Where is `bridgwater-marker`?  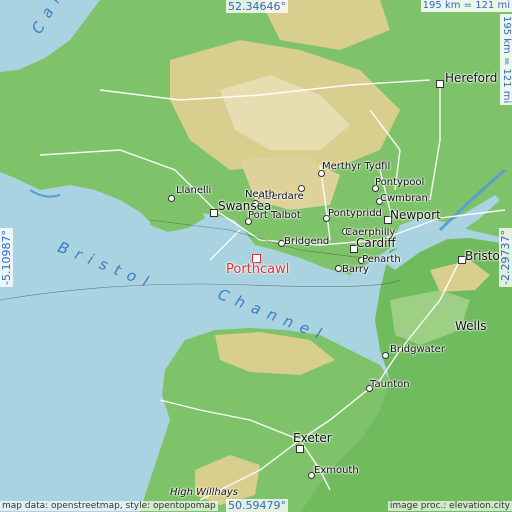 bridgwater-marker is located at coordinates (385, 355).